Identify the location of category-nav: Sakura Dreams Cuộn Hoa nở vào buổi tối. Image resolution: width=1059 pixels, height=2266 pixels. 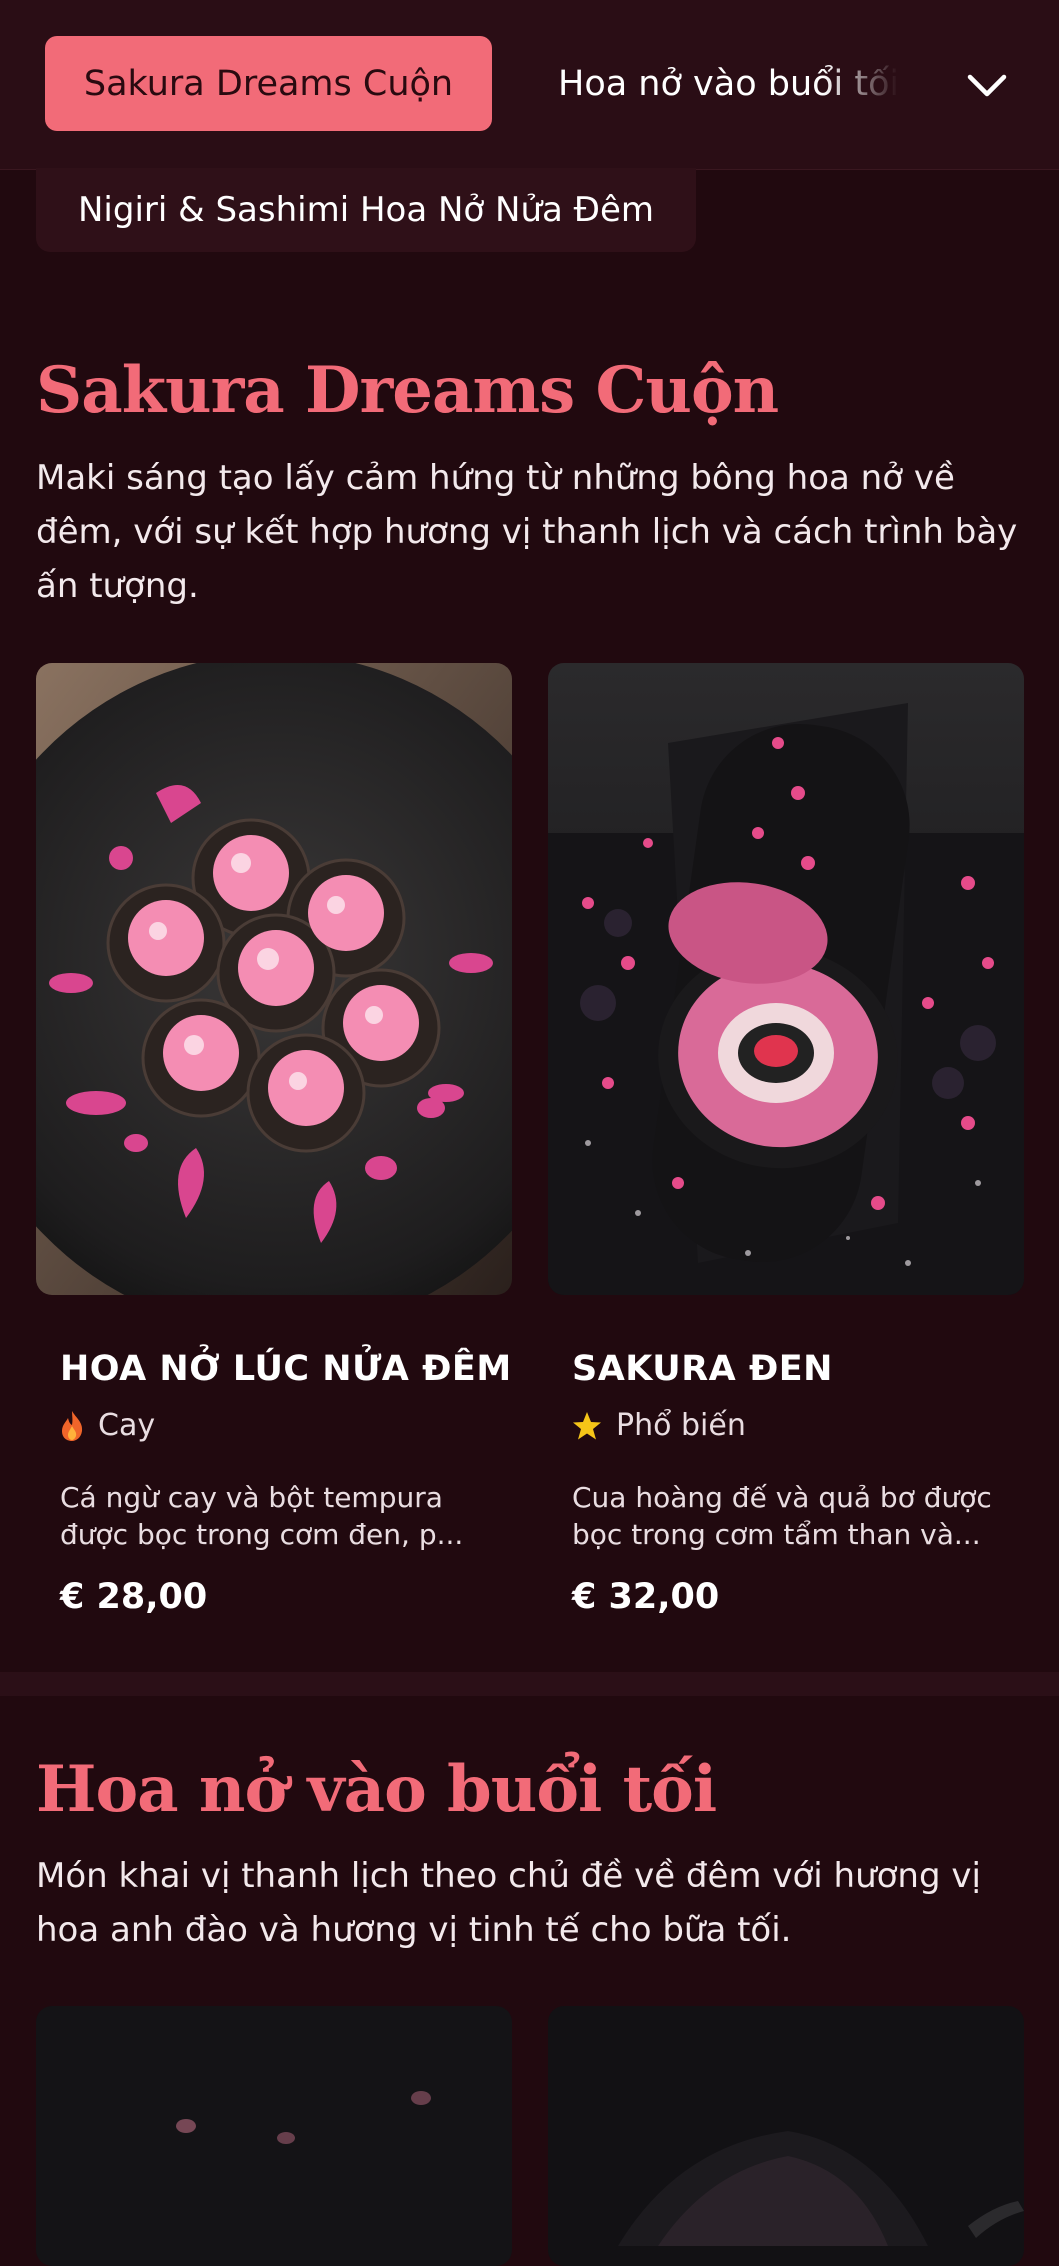
(529, 85).